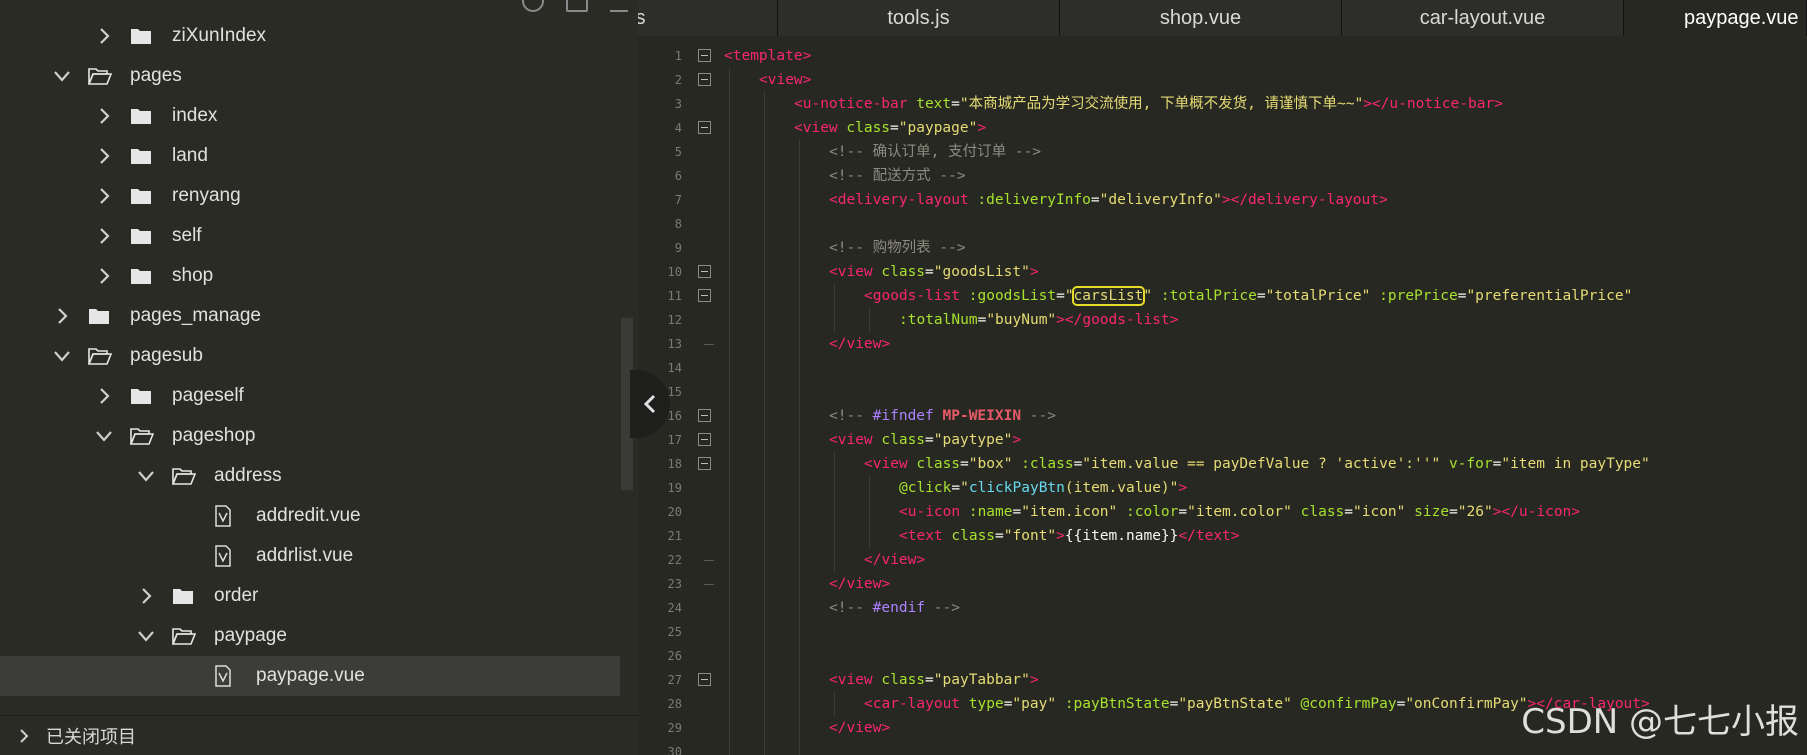 Image resolution: width=1807 pixels, height=755 pixels. What do you see at coordinates (310, 116) in the screenshot?
I see `tree-item-index: index` at bounding box center [310, 116].